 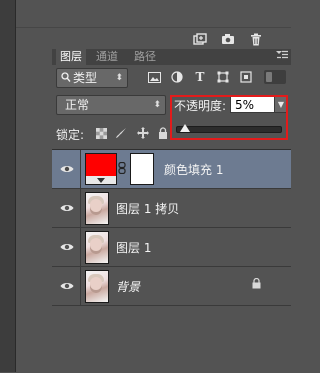 I want to click on layer-row-fill: 颜色填充 1, so click(x=171, y=169).